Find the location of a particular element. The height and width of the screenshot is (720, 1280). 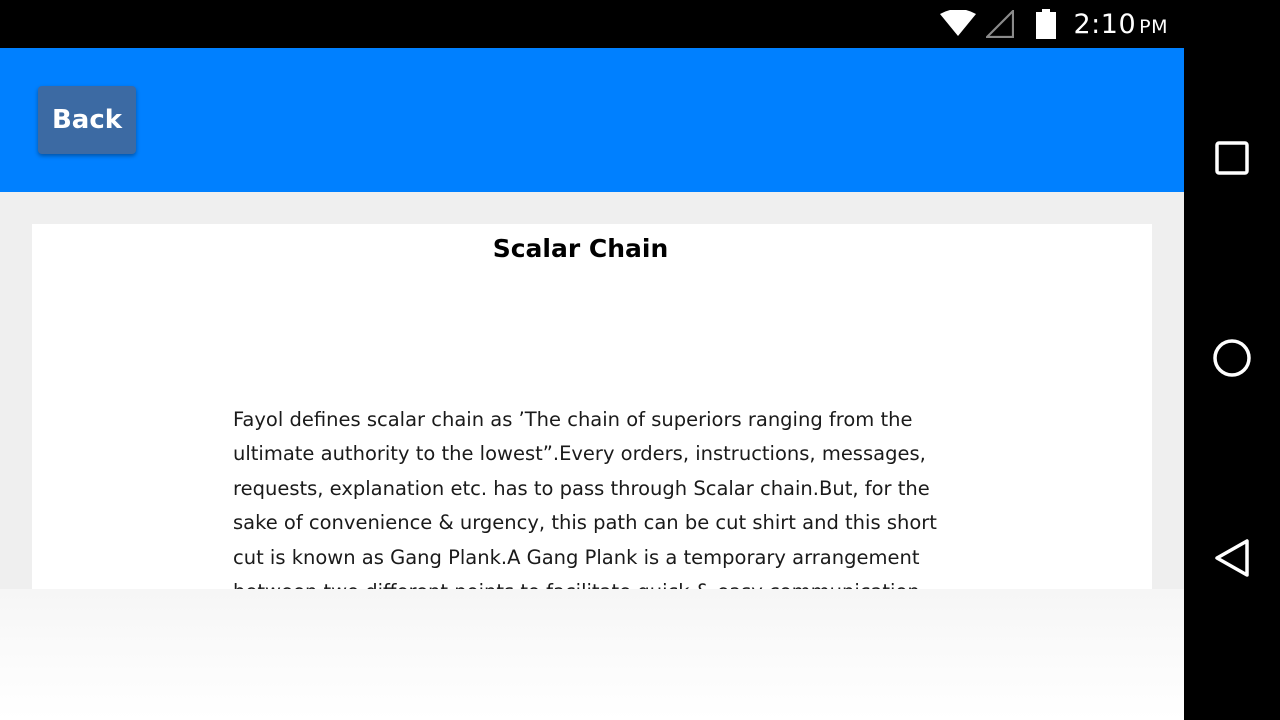

clock: 2:10 PM is located at coordinates (1121, 24).